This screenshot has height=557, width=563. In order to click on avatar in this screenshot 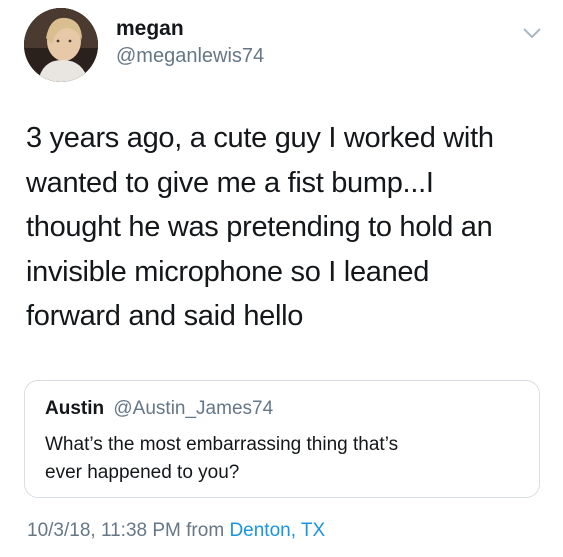, I will do `click(61, 45)`.